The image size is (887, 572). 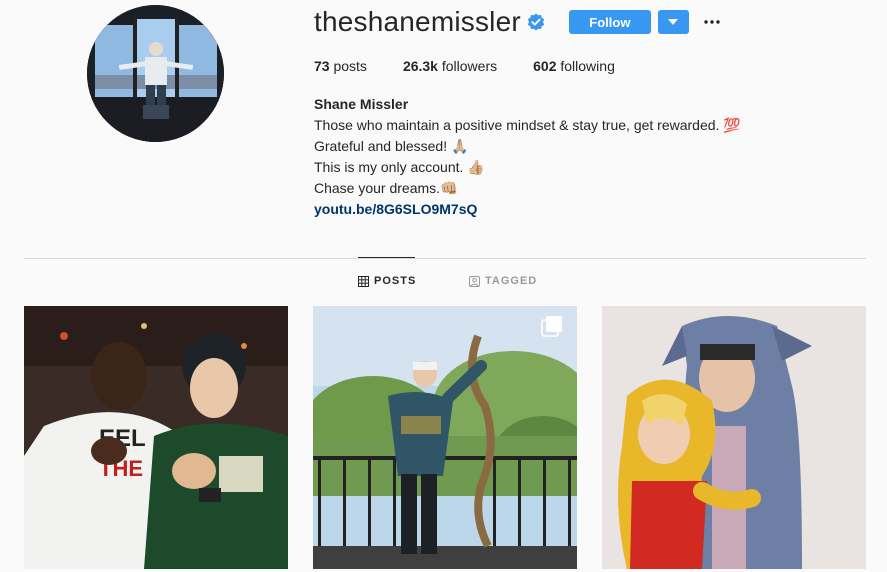 I want to click on tab-tagged-label: TAGGED, so click(x=511, y=281).